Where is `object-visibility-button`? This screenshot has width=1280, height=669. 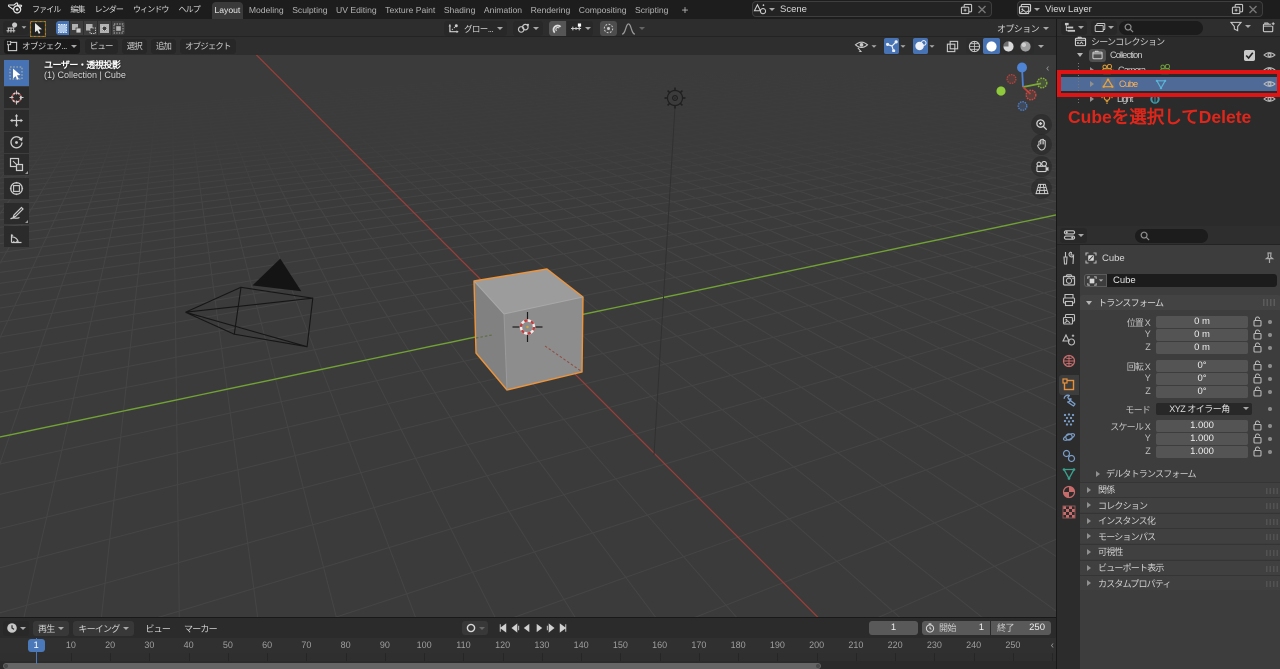
object-visibility-button is located at coordinates (861, 46).